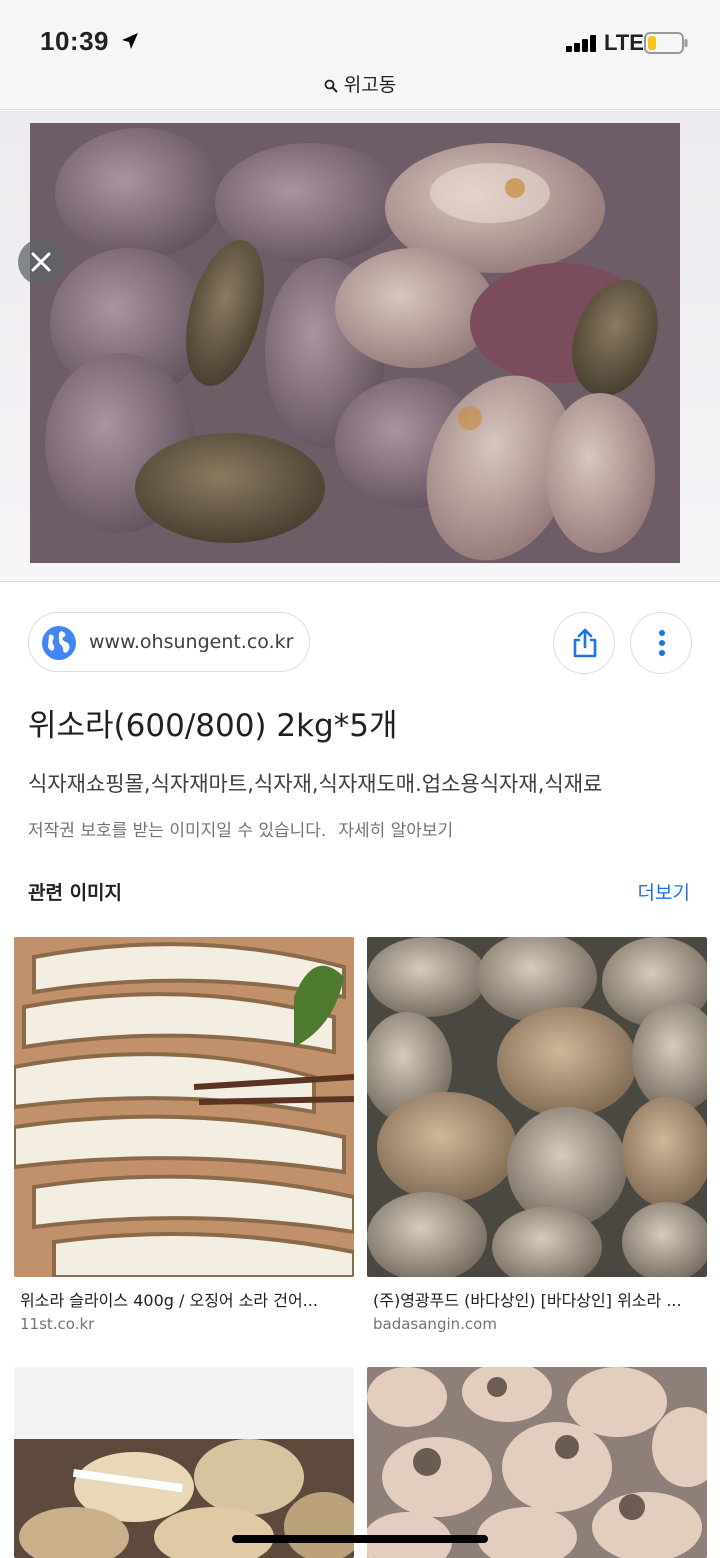 This screenshot has height=1558, width=720. I want to click on battery-icon, so click(666, 43).